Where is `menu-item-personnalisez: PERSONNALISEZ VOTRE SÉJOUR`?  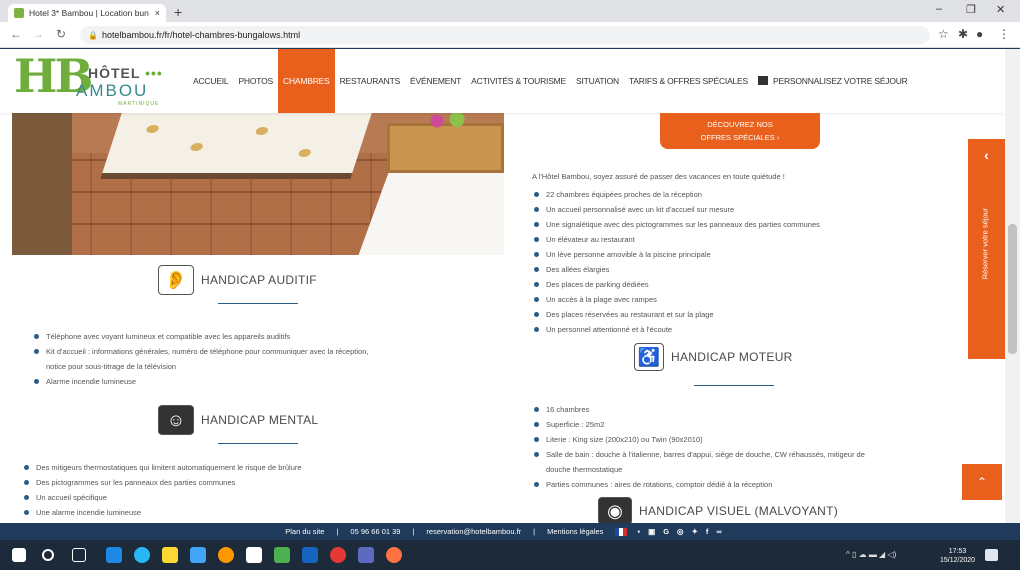
menu-item-personnalisez: PERSONNALISEZ VOTRE SÉJOUR is located at coordinates (833, 81).